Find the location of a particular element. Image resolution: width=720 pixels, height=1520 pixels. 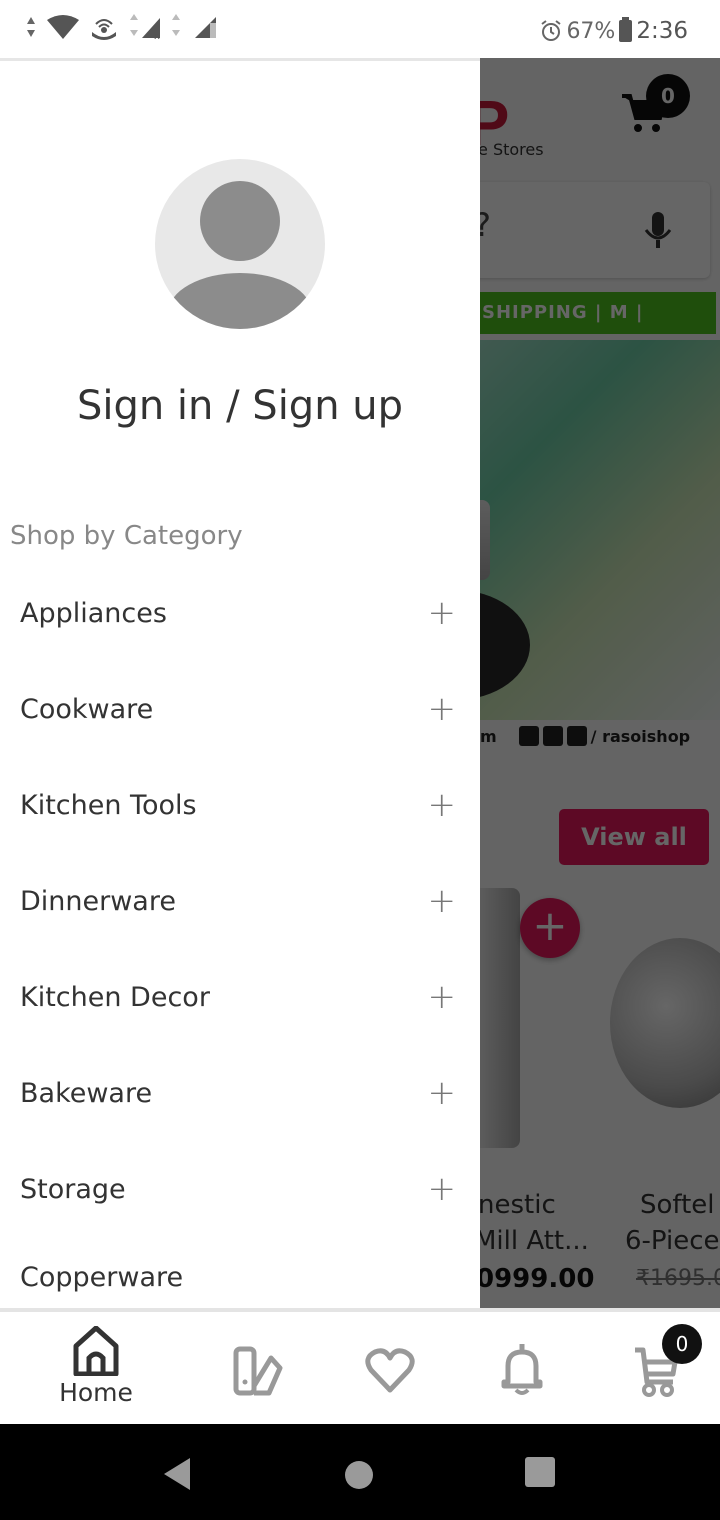

nav-notifications is located at coordinates (522, 1369).